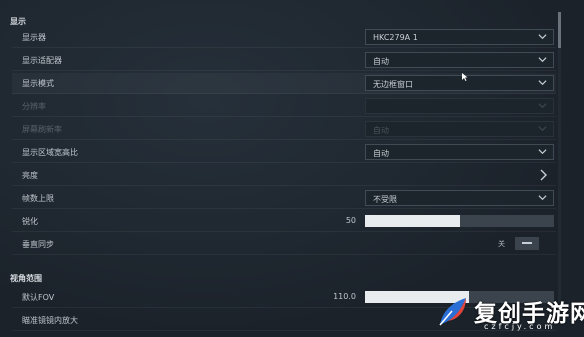 This screenshot has width=584, height=337. What do you see at coordinates (34, 106) in the screenshot?
I see `setting-label: 分辨率` at bounding box center [34, 106].